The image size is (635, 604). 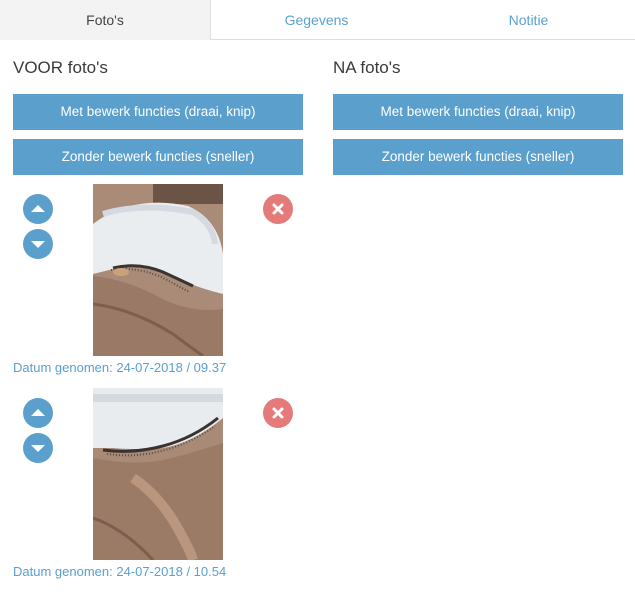 What do you see at coordinates (120, 571) in the screenshot?
I see `photo-date: Datum genomen: 24-07-2018 / 10.54` at bounding box center [120, 571].